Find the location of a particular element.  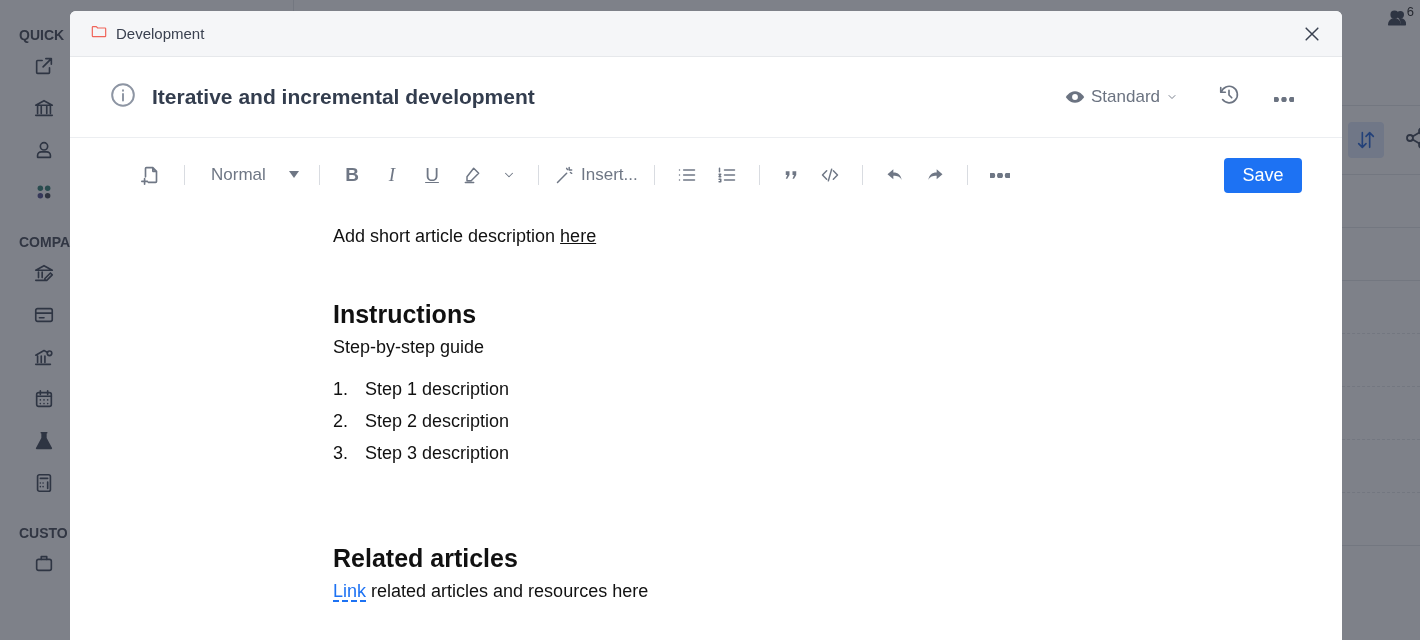

paragraph: Add short article description here is located at coordinates (465, 236).